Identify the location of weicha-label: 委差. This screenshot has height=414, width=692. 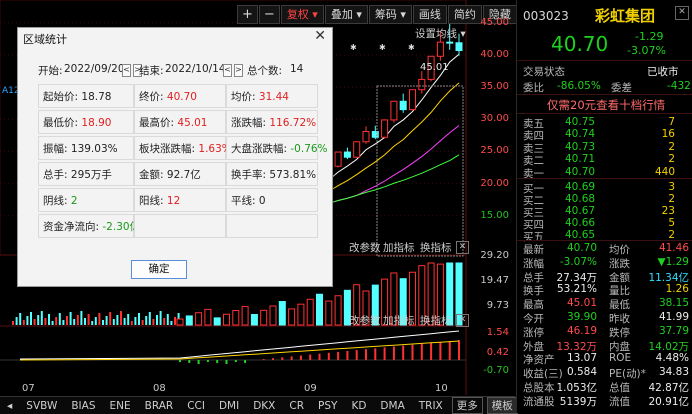
(621, 88).